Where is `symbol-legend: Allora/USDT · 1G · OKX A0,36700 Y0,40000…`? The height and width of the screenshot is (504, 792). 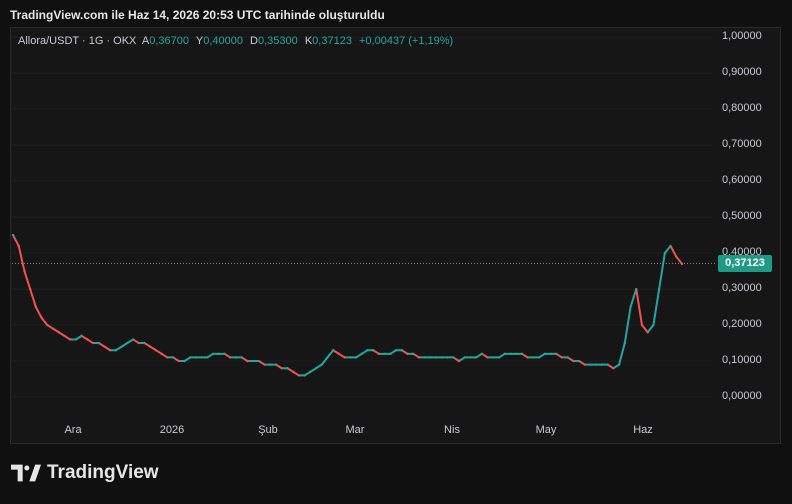 symbol-legend: Allora/USDT · 1G · OKX A0,36700 Y0,40000… is located at coordinates (237, 41).